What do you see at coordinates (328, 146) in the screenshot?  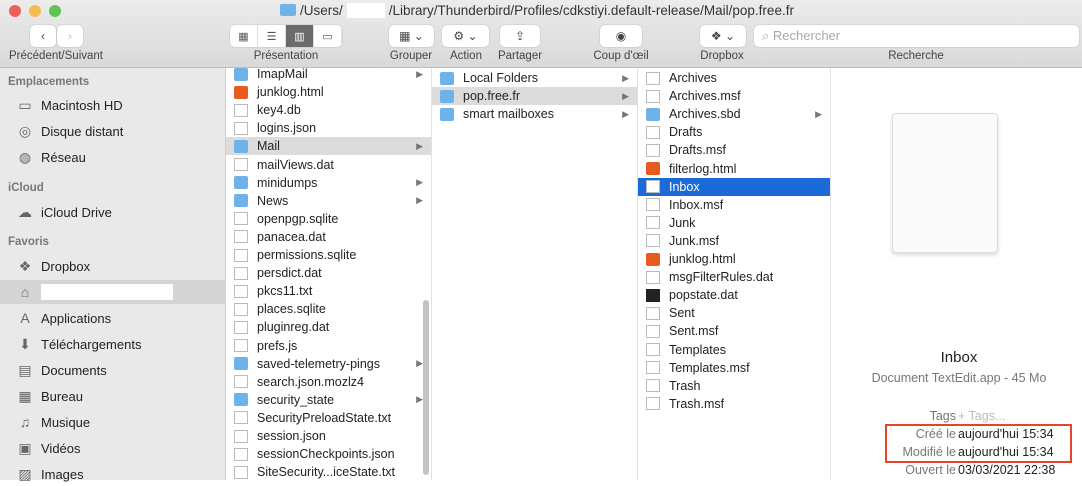 I see `file-row: Mail ▶` at bounding box center [328, 146].